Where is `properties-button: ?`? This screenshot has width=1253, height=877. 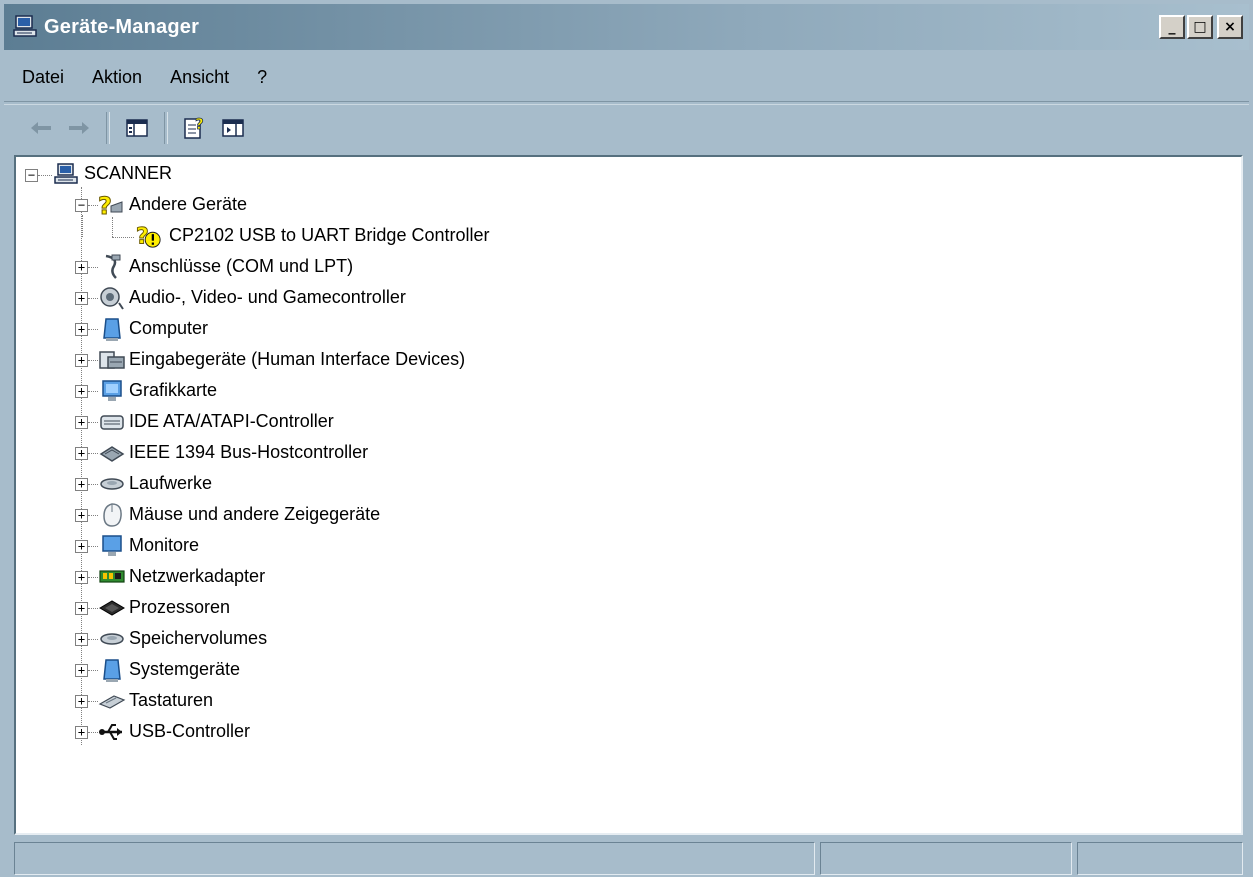
properties-button: ? is located at coordinates (195, 128).